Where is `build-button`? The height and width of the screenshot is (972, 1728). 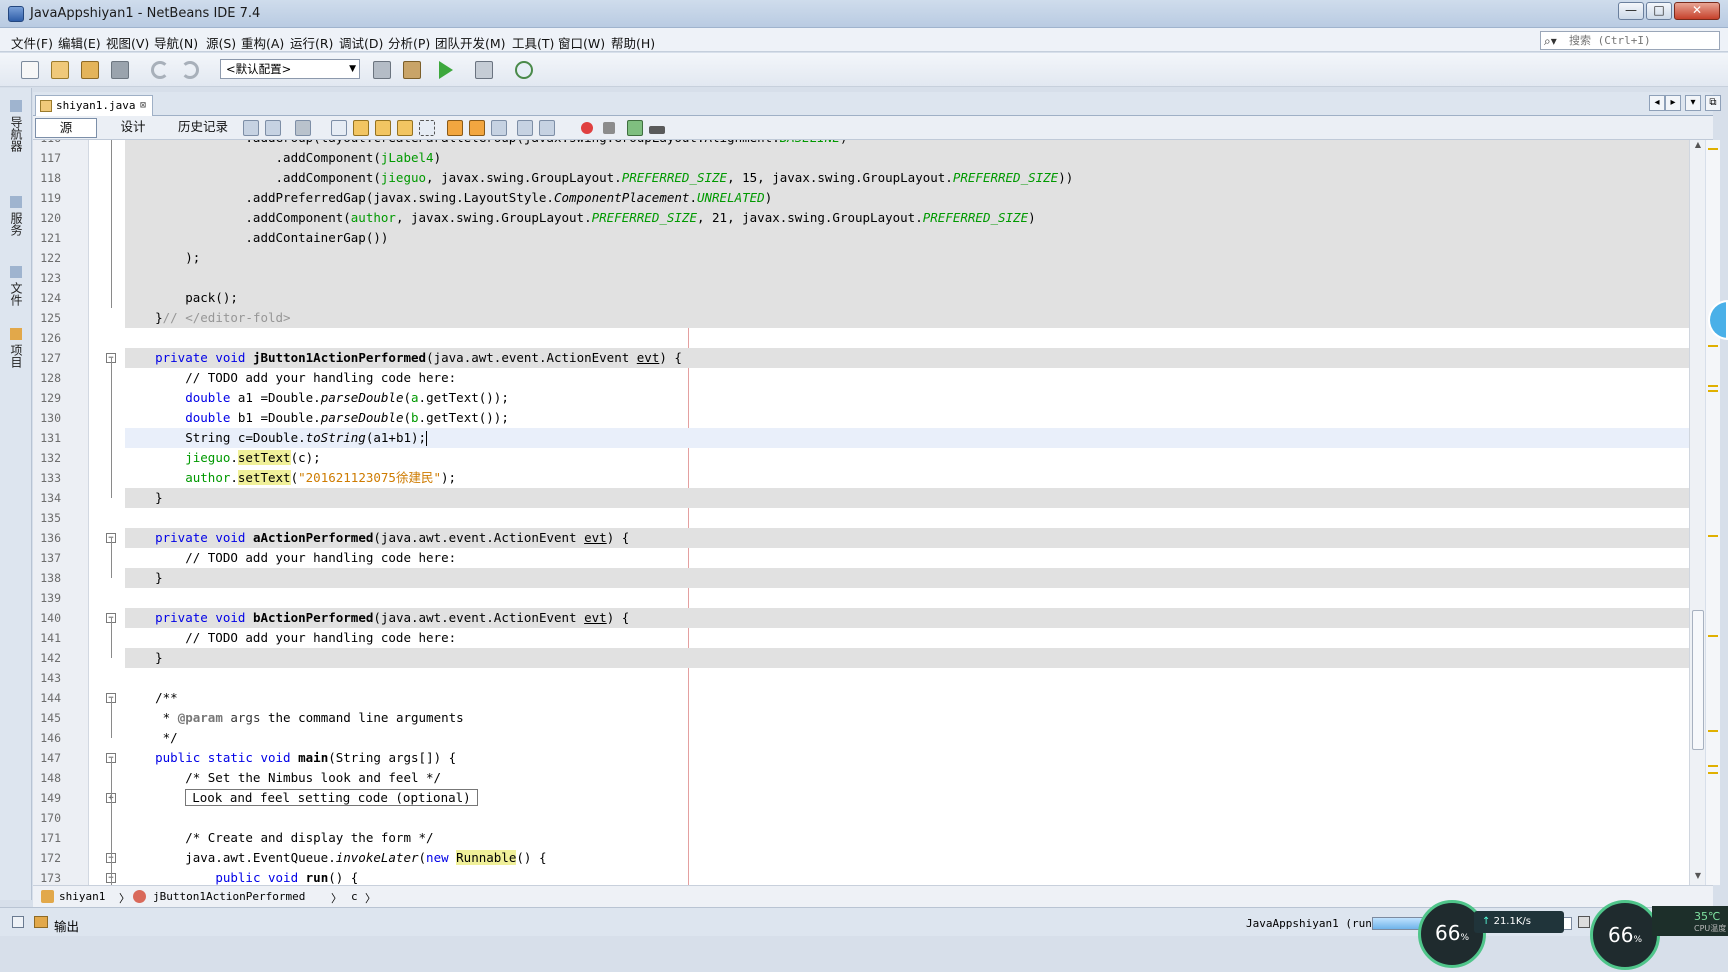
build-button is located at coordinates (382, 70).